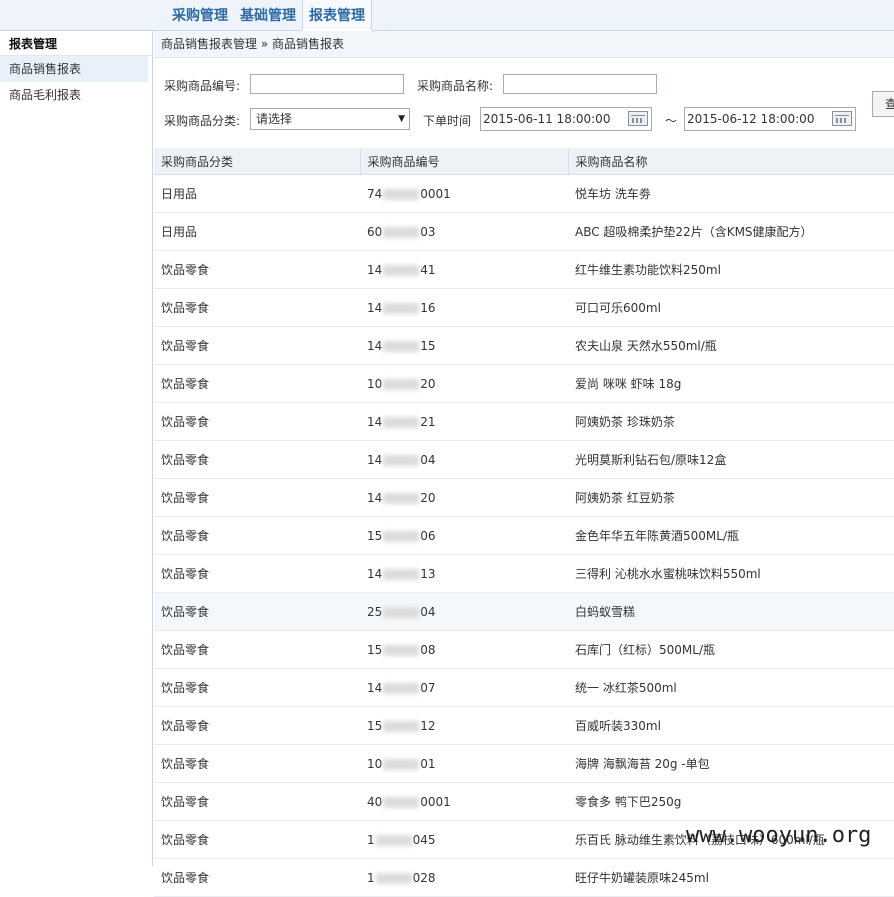 This screenshot has width=894, height=897. I want to click on cell-name: 零食多 鸭下巴250g, so click(731, 801).